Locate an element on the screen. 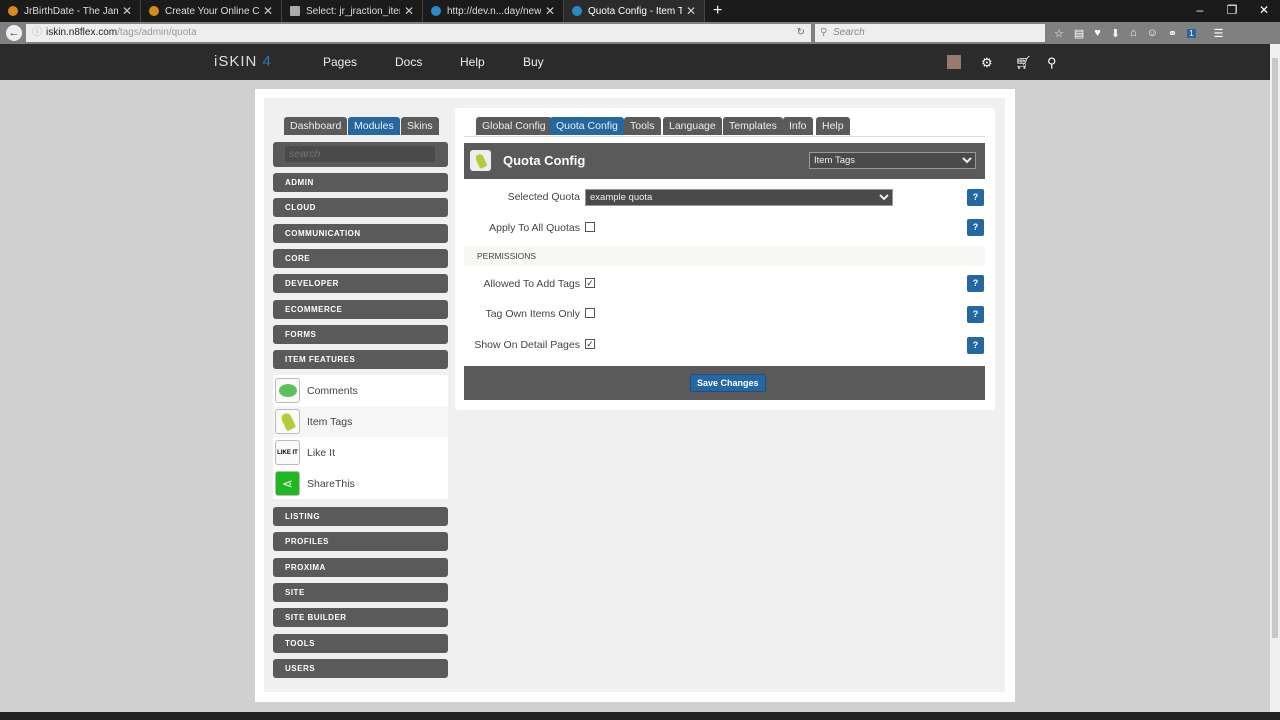  category-item-features: ITEM FEATURES is located at coordinates (360, 359).